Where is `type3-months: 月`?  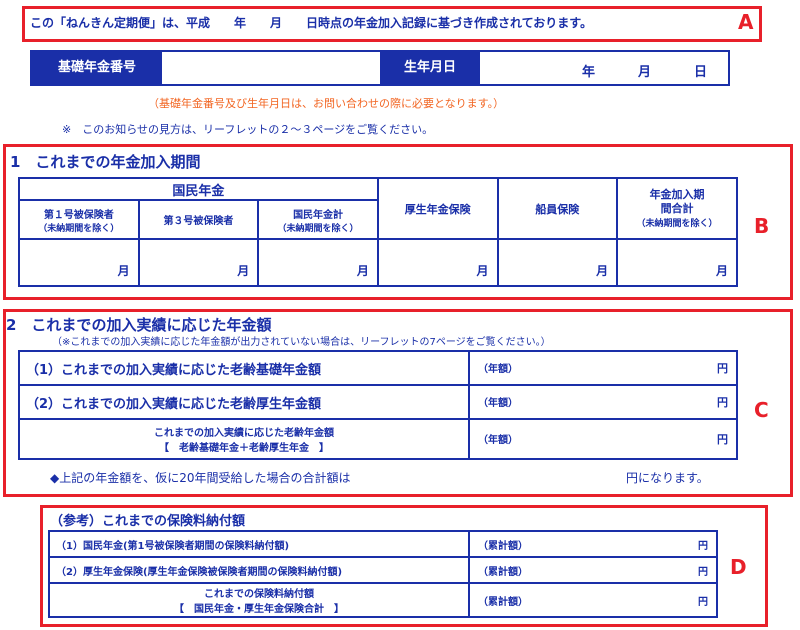 type3-months: 月 is located at coordinates (198, 262).